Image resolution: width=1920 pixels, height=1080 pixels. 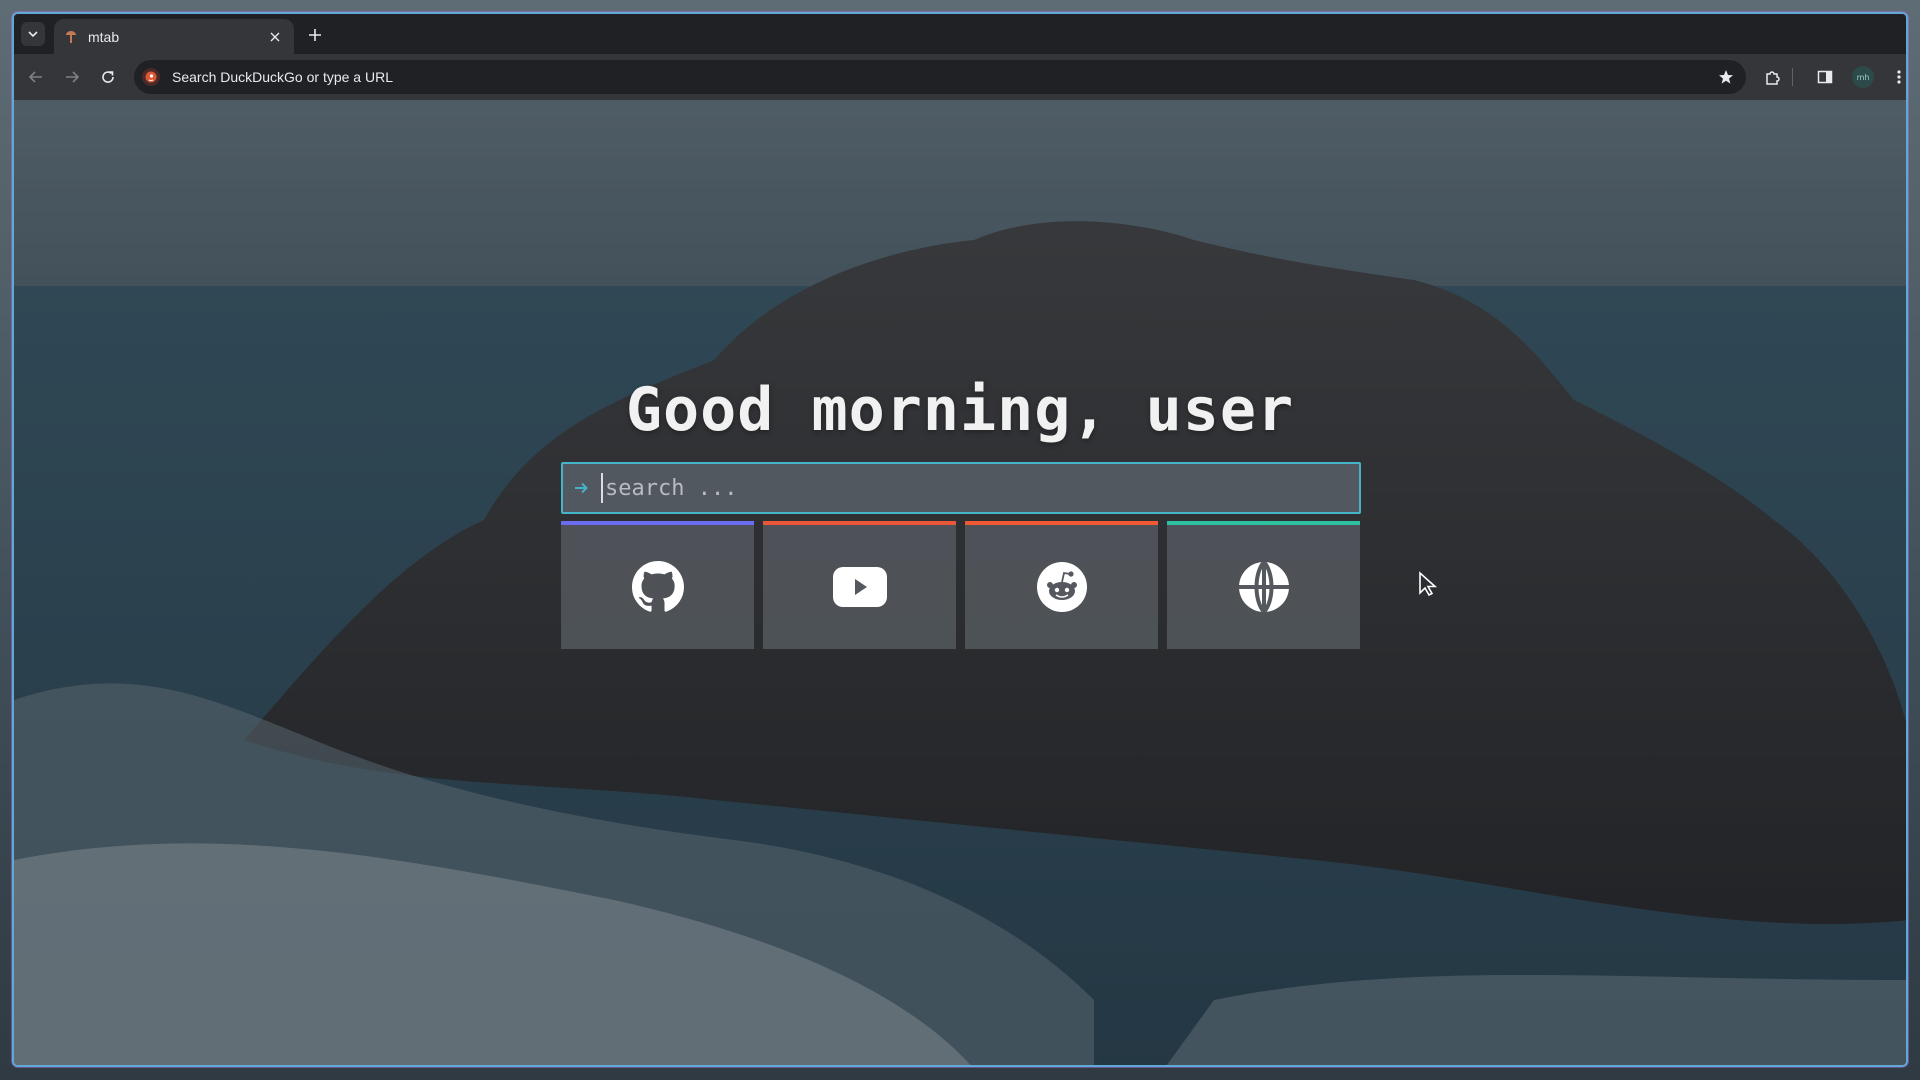 I want to click on kebab-menu-icon, so click(x=1897, y=77).